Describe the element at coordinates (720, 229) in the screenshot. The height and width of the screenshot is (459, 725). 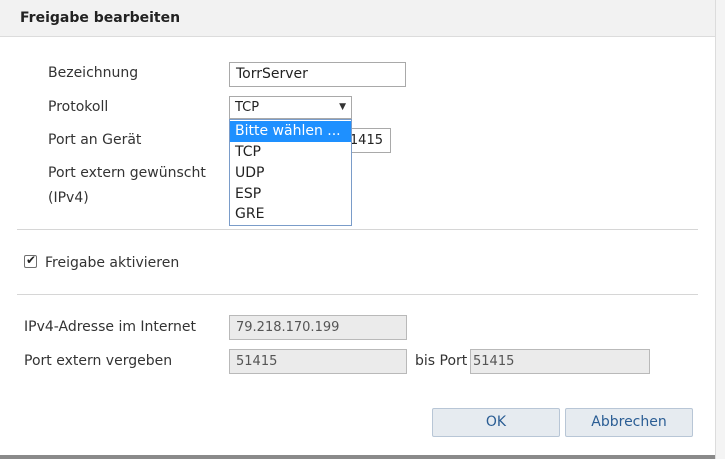
I see `window-edge` at that location.